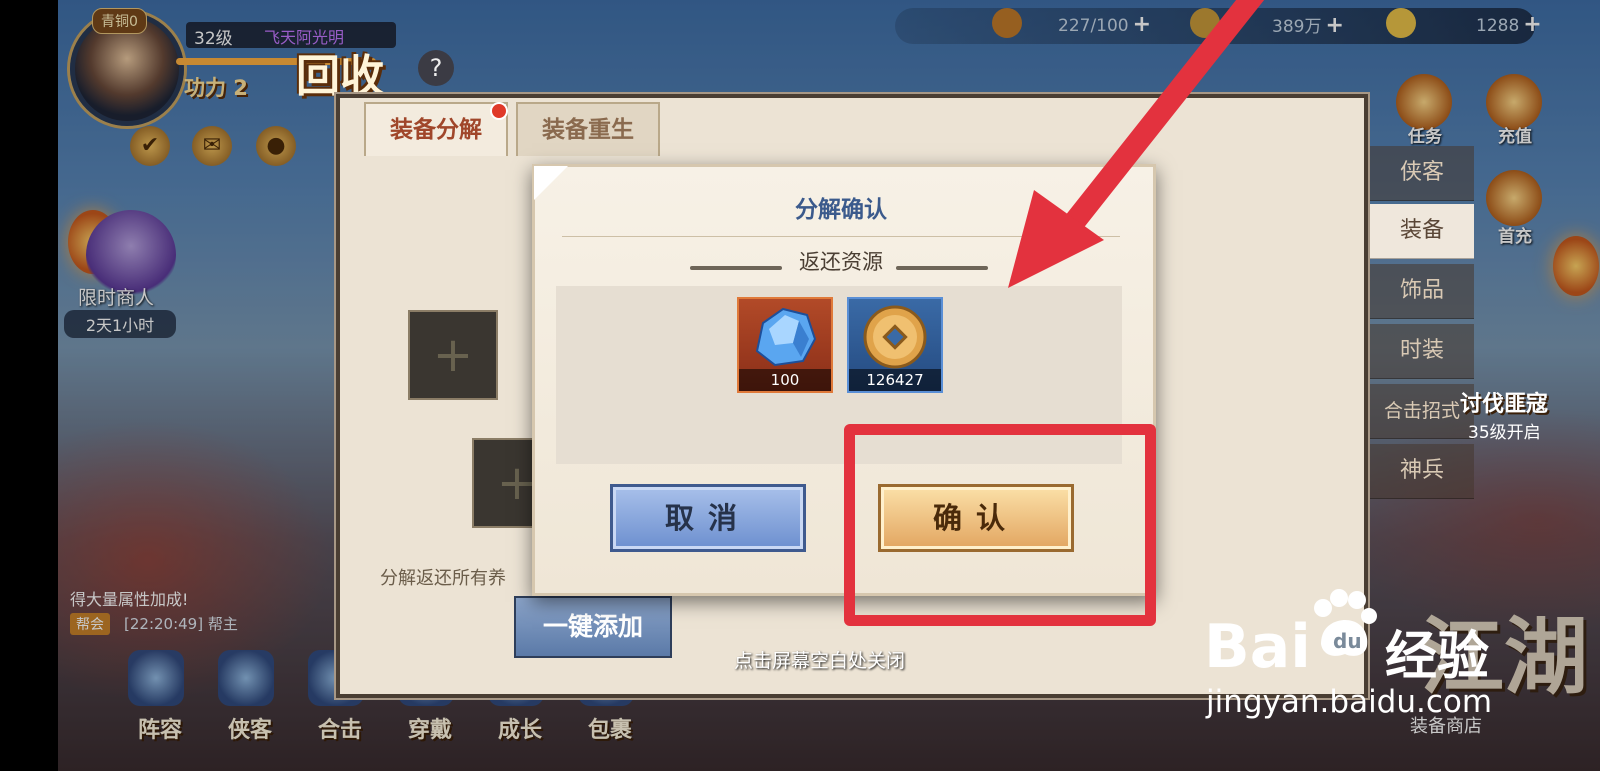 The image size is (1600, 771). Describe the element at coordinates (1257, 647) in the screenshot. I see `watermark-brand: Bai` at that location.